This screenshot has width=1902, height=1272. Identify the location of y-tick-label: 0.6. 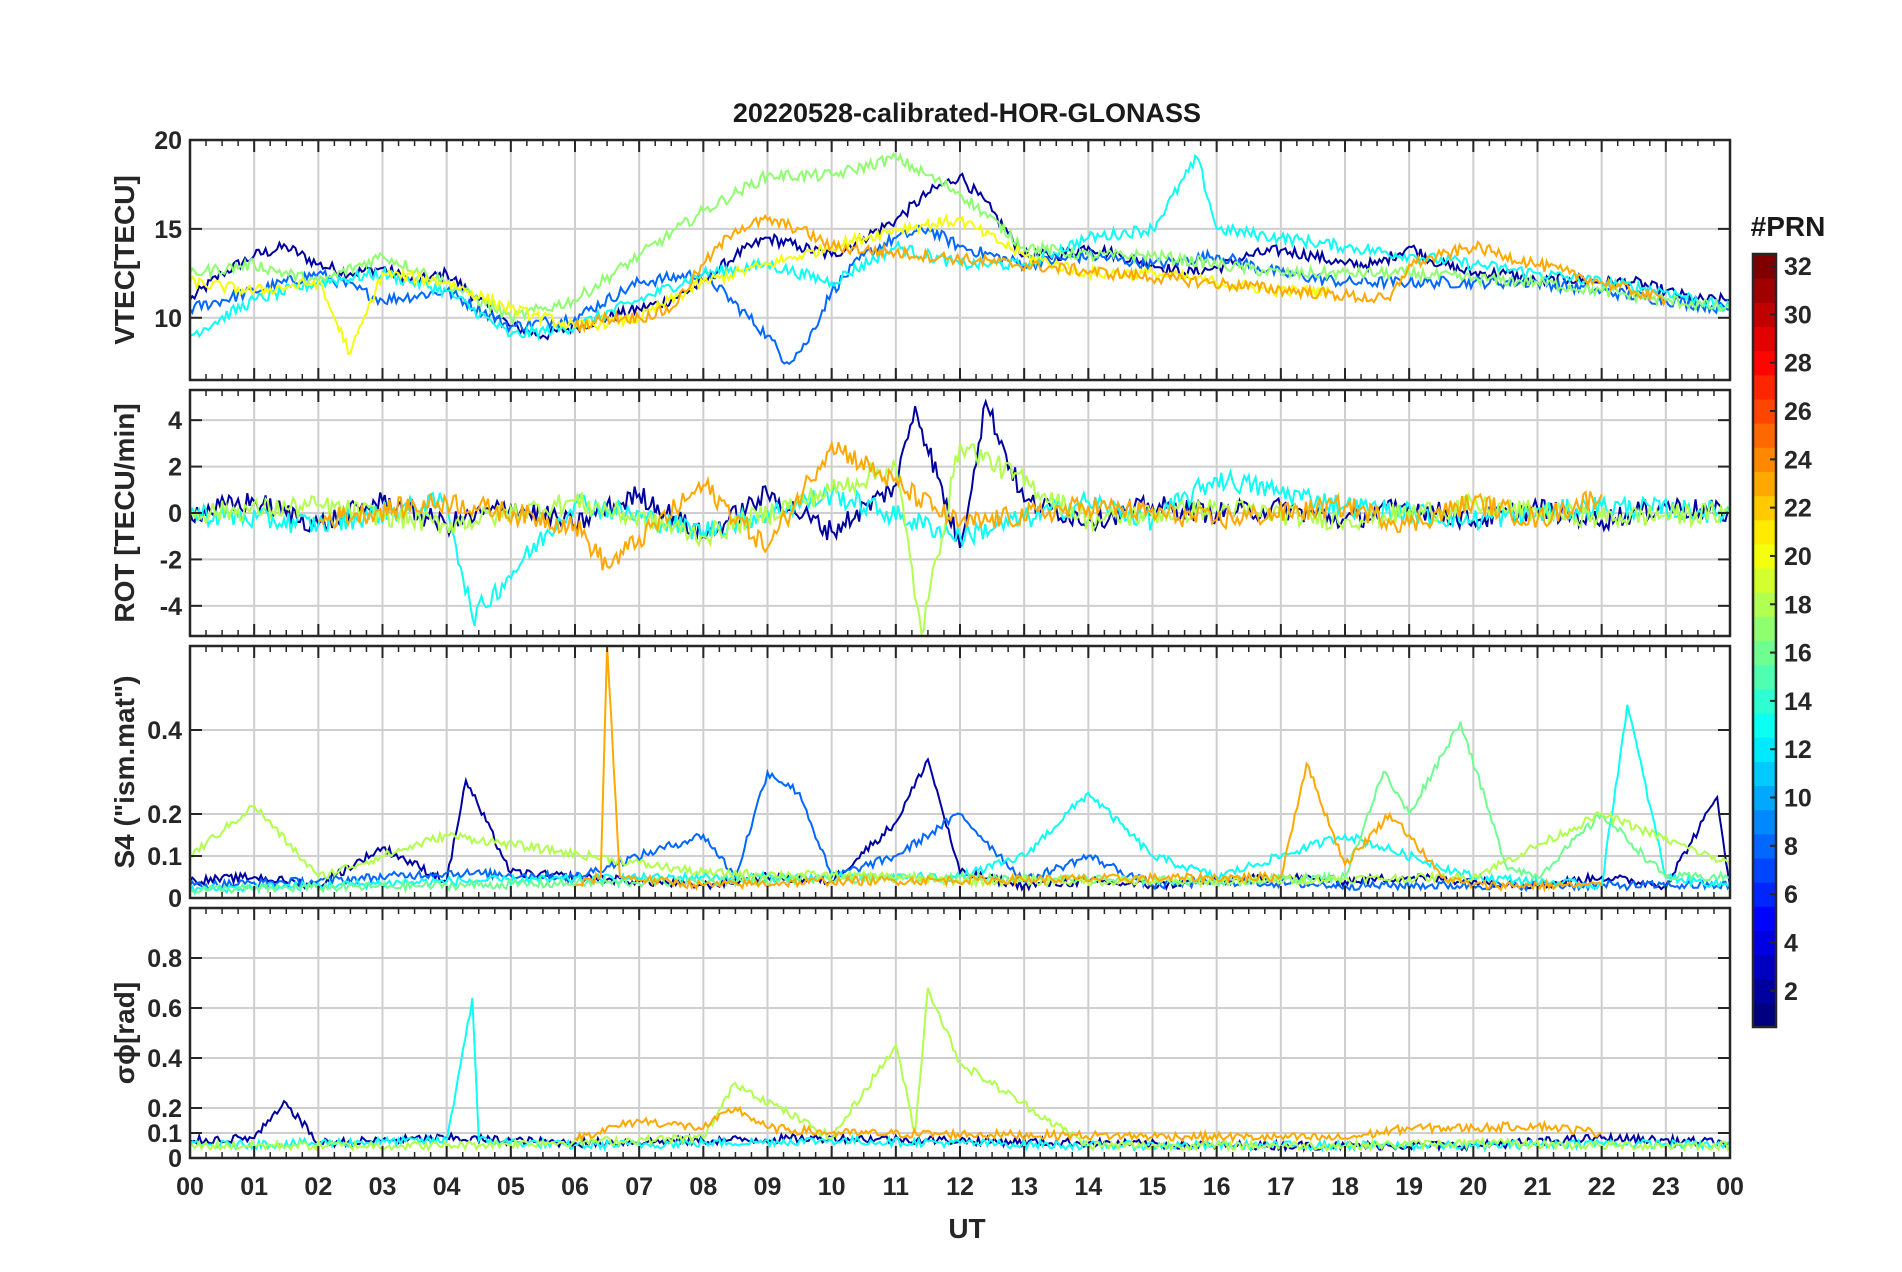
(164, 1009).